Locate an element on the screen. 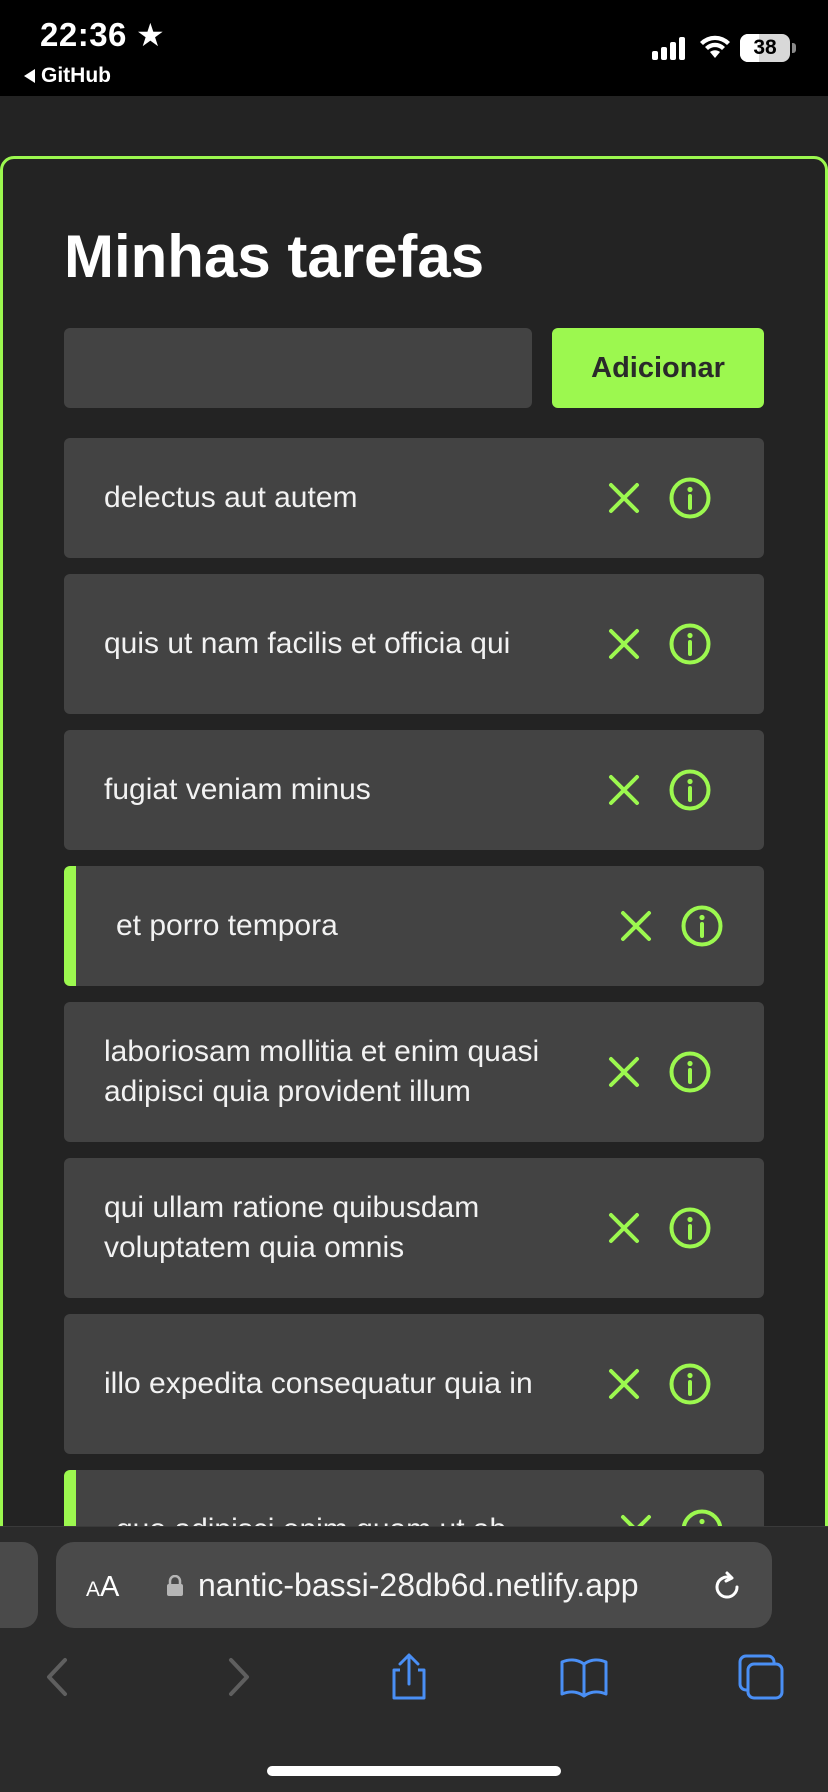  cellular-signal-icon is located at coordinates (668, 48).